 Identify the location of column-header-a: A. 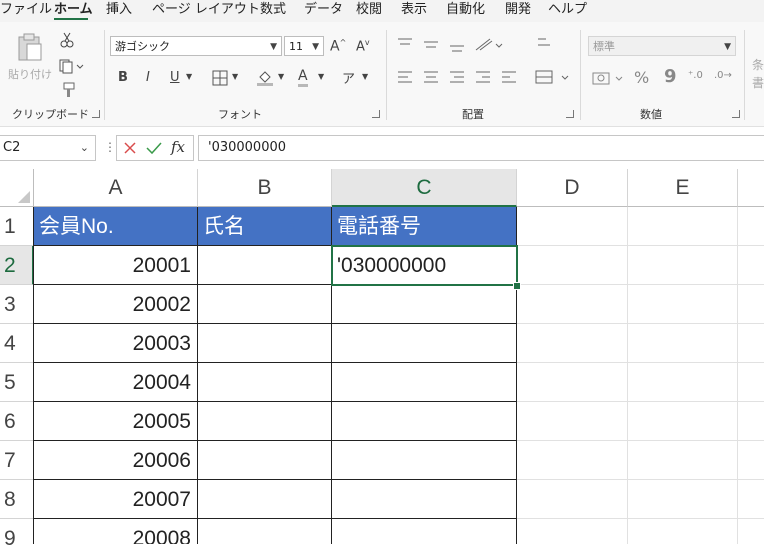
(116, 188).